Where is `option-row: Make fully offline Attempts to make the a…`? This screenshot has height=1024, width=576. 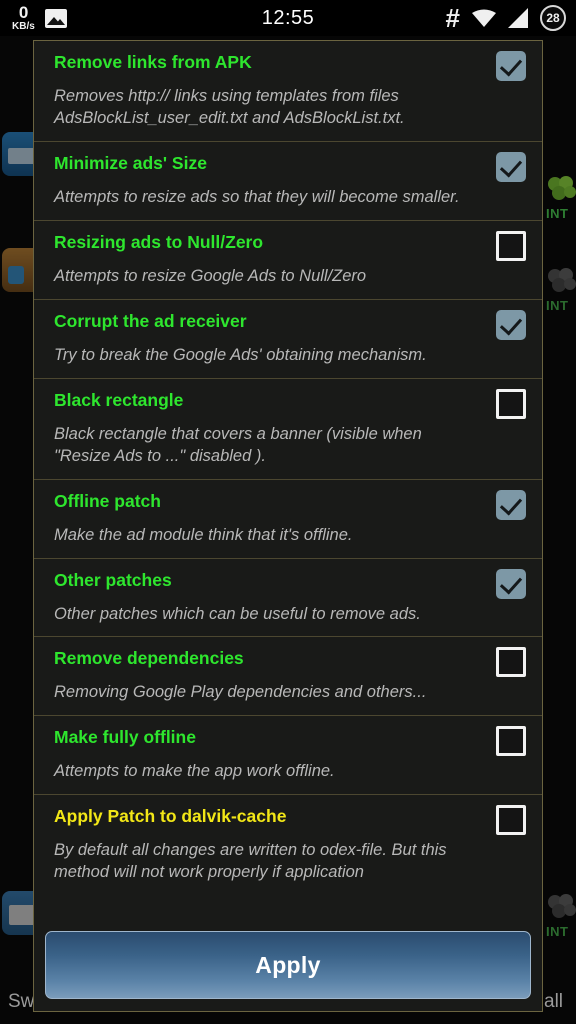
option-row: Make fully offline Attempts to make the a… is located at coordinates (288, 756).